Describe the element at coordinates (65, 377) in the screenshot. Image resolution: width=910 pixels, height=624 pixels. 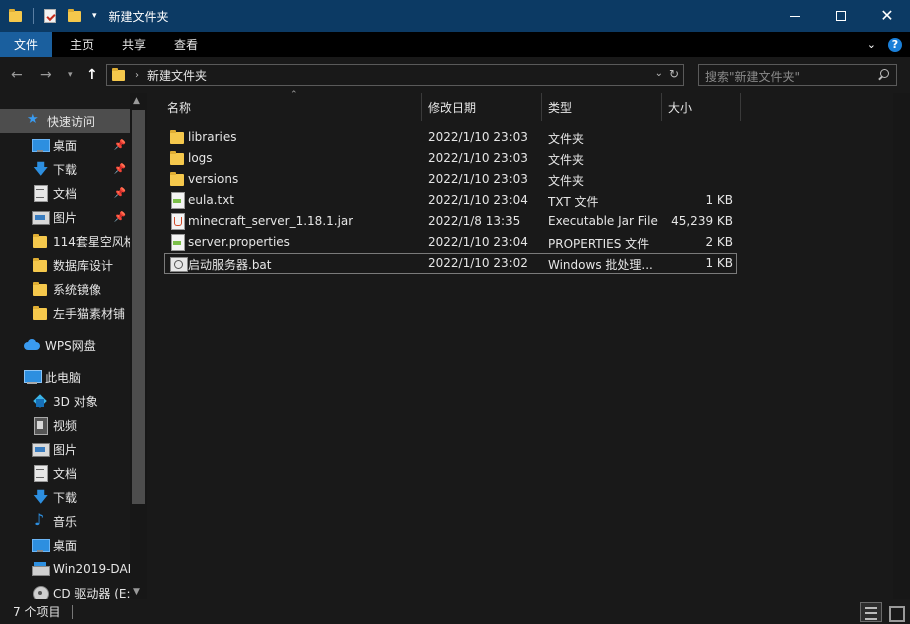
I see `nav-item-this-pc: 此电脑` at that location.